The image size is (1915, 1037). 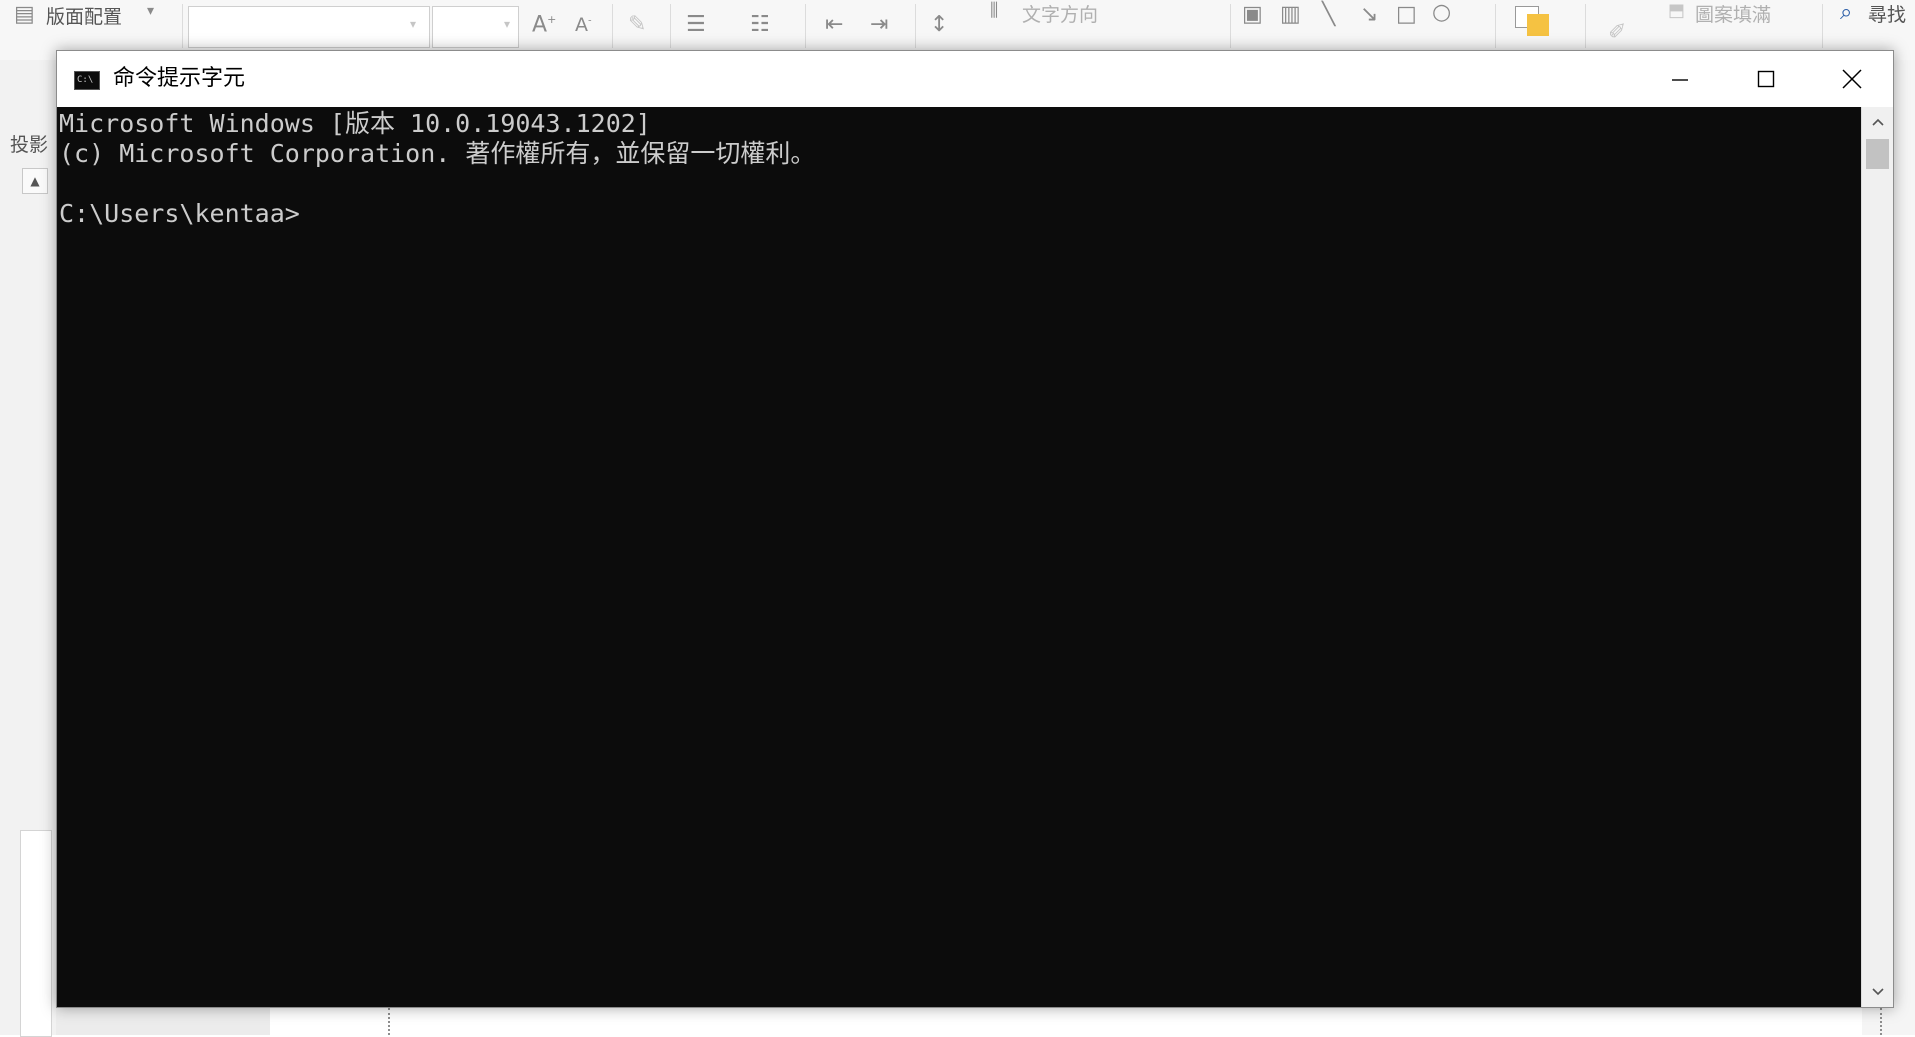 What do you see at coordinates (1252, 15) in the screenshot?
I see `textbox-icon: ▣` at bounding box center [1252, 15].